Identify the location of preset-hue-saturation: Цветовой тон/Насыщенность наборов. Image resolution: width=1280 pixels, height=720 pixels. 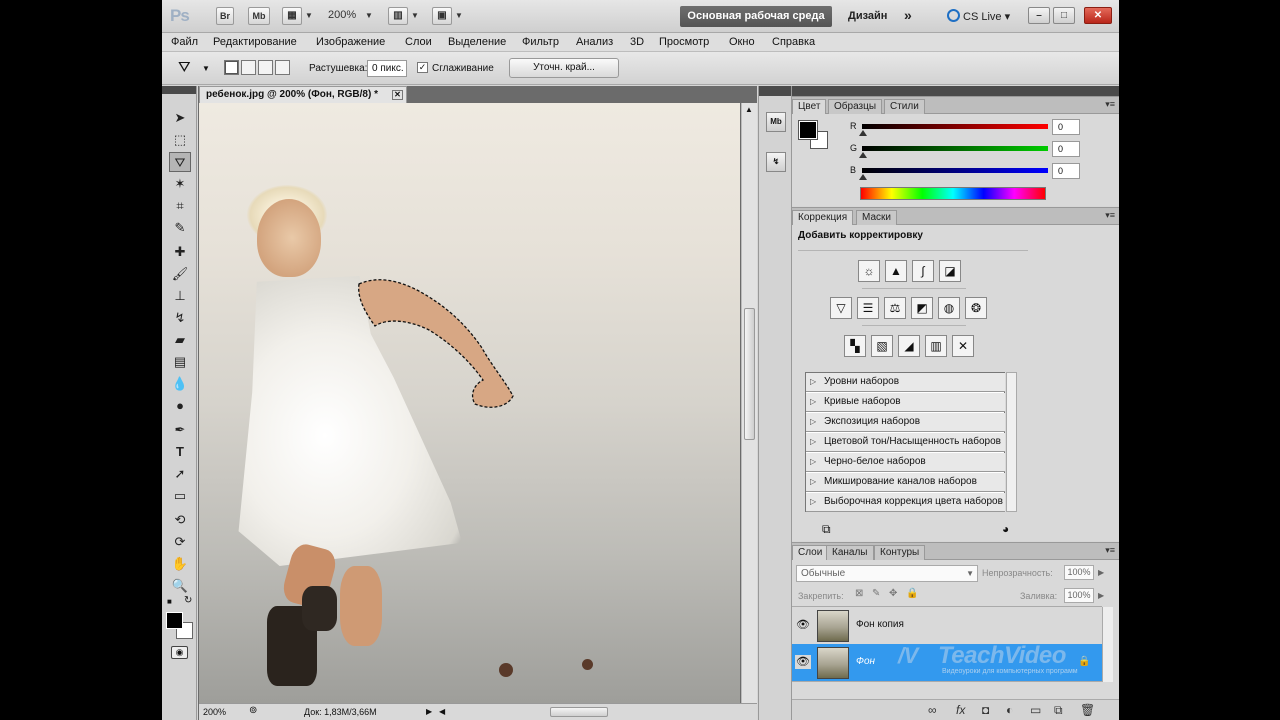
(905, 442).